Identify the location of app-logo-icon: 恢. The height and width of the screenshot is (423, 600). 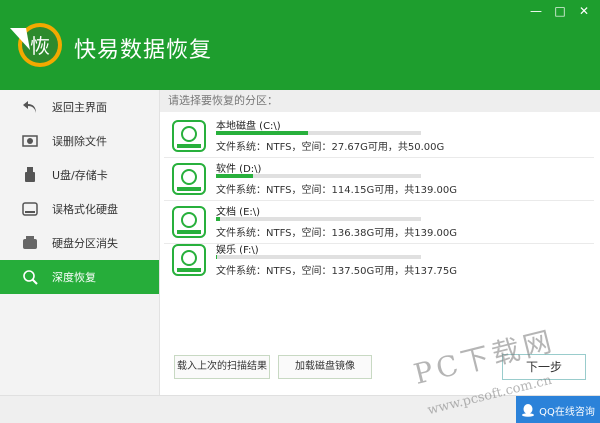
(36, 45).